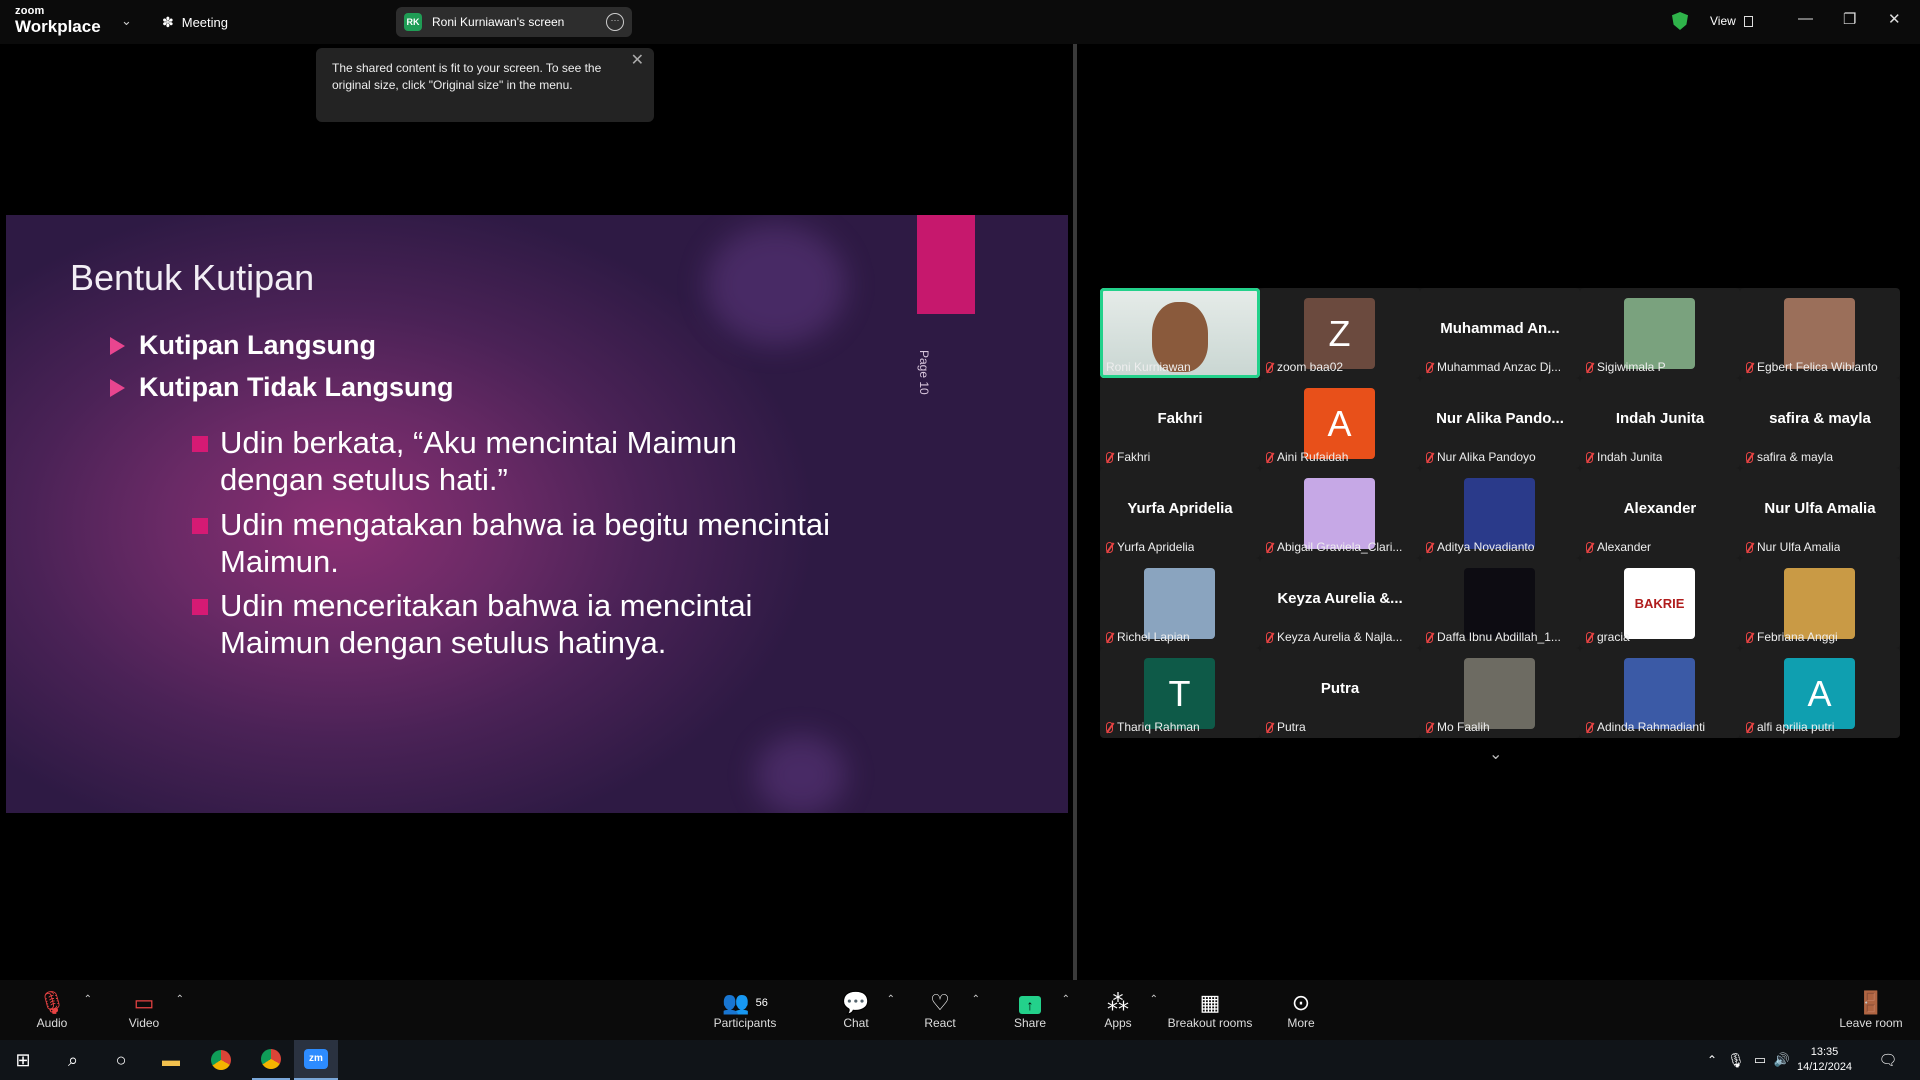  What do you see at coordinates (1660, 423) in the screenshot?
I see `participant-tile: Indah Junita Indah Junita` at bounding box center [1660, 423].